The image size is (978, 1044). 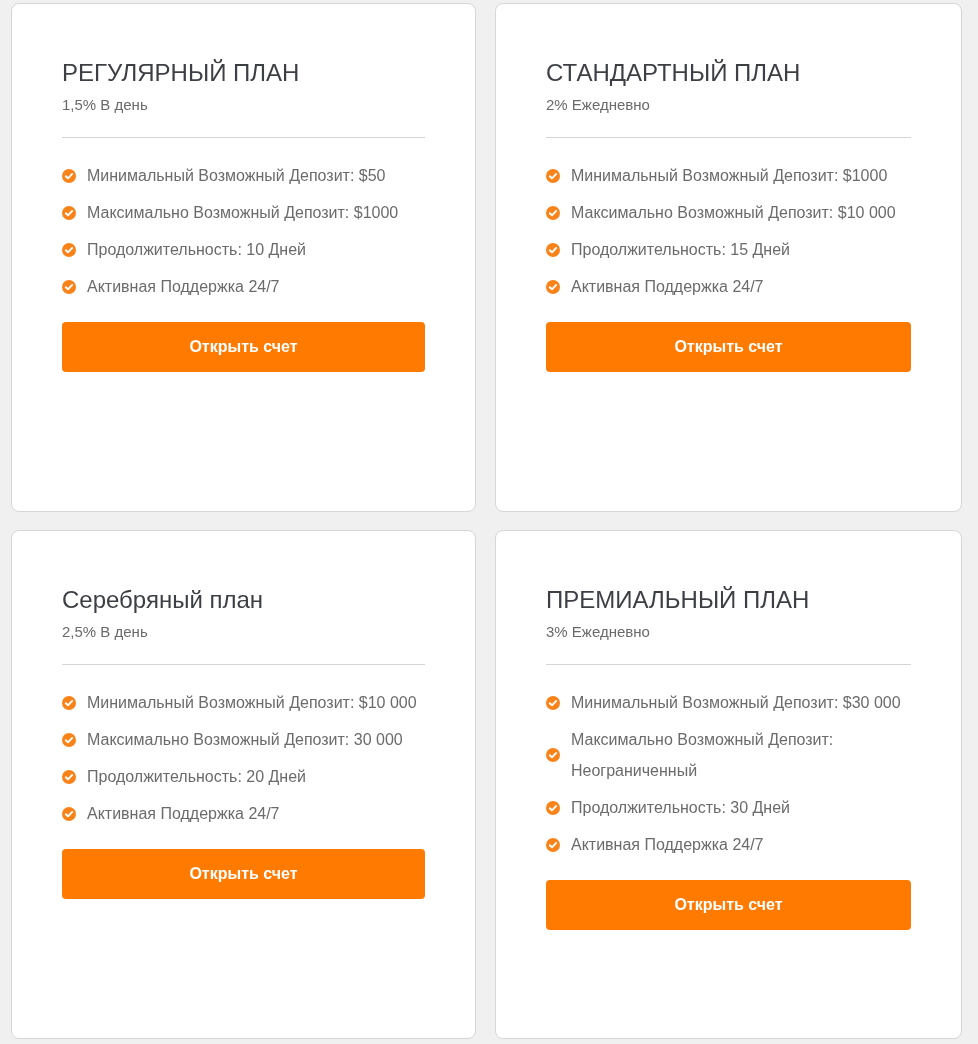 I want to click on plan-rate: 2,5% В день, so click(x=105, y=631).